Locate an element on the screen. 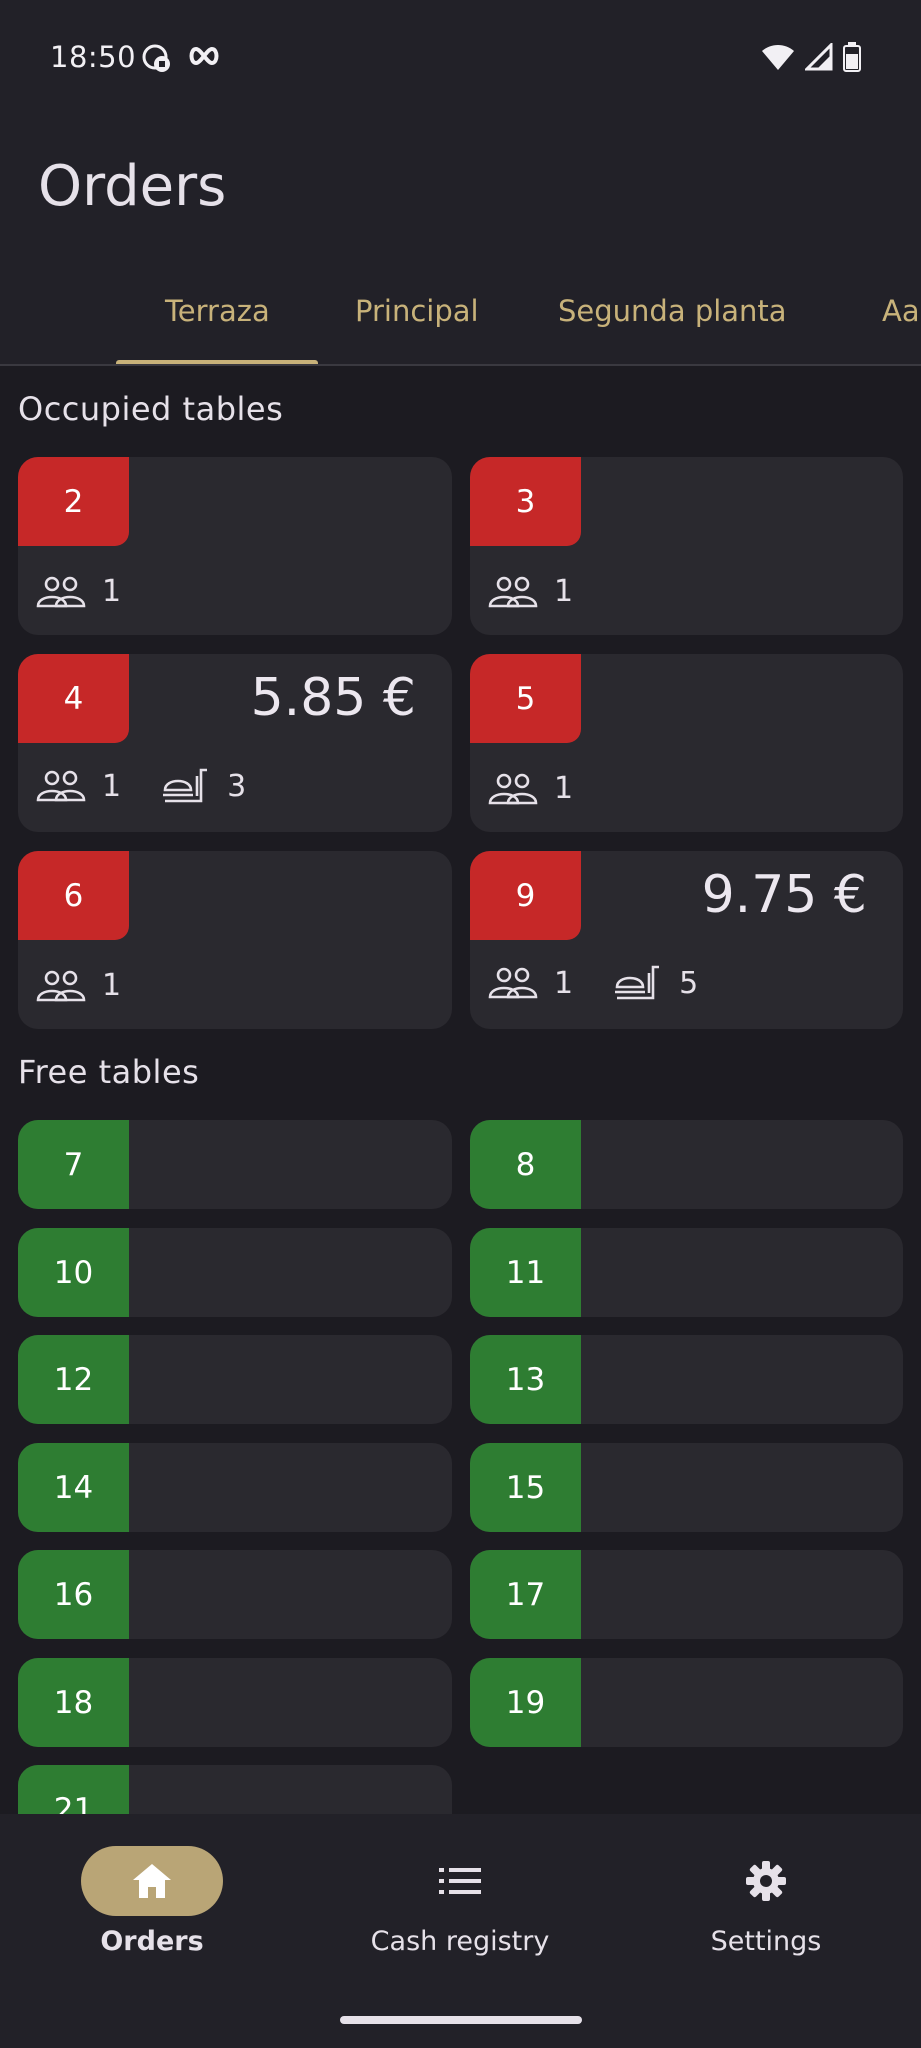 This screenshot has height=2048, width=921. bottom-navigation: Orders Cash registry Settings is located at coordinates (460, 1931).